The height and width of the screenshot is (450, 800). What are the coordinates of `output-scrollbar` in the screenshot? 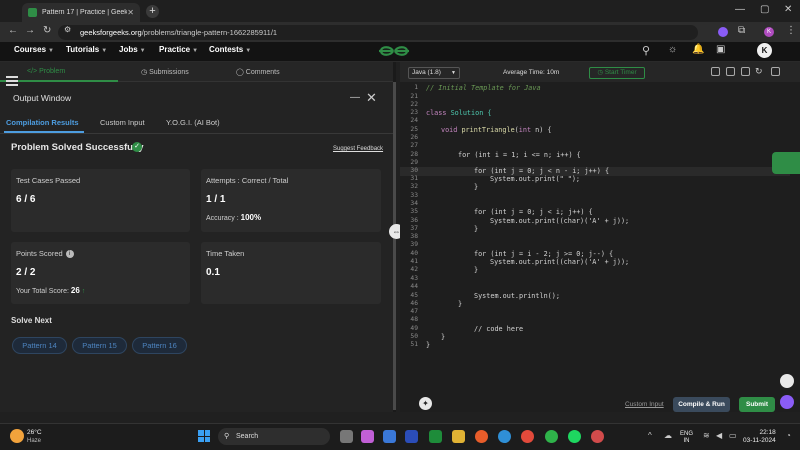 It's located at (394, 246).